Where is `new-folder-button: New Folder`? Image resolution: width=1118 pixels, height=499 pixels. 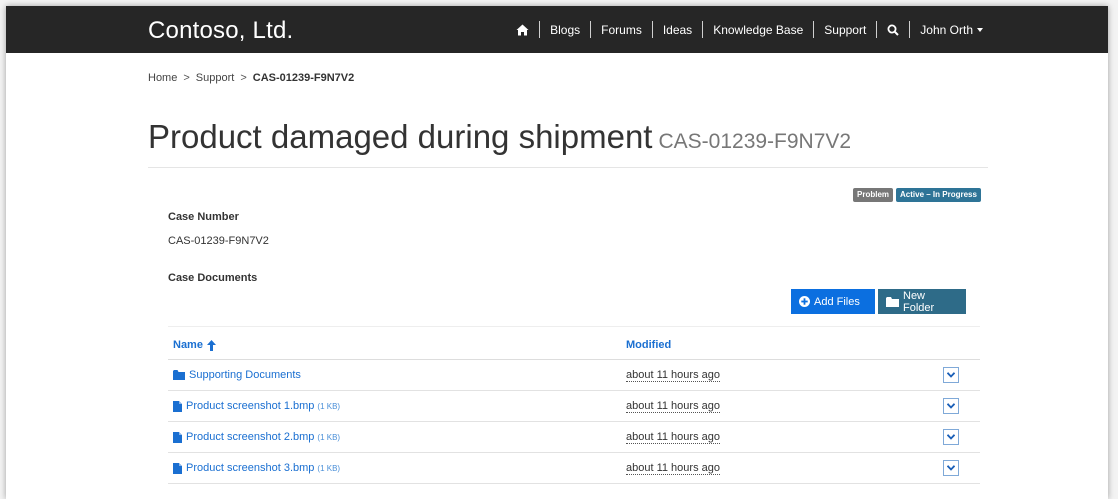 new-folder-button: New Folder is located at coordinates (922, 301).